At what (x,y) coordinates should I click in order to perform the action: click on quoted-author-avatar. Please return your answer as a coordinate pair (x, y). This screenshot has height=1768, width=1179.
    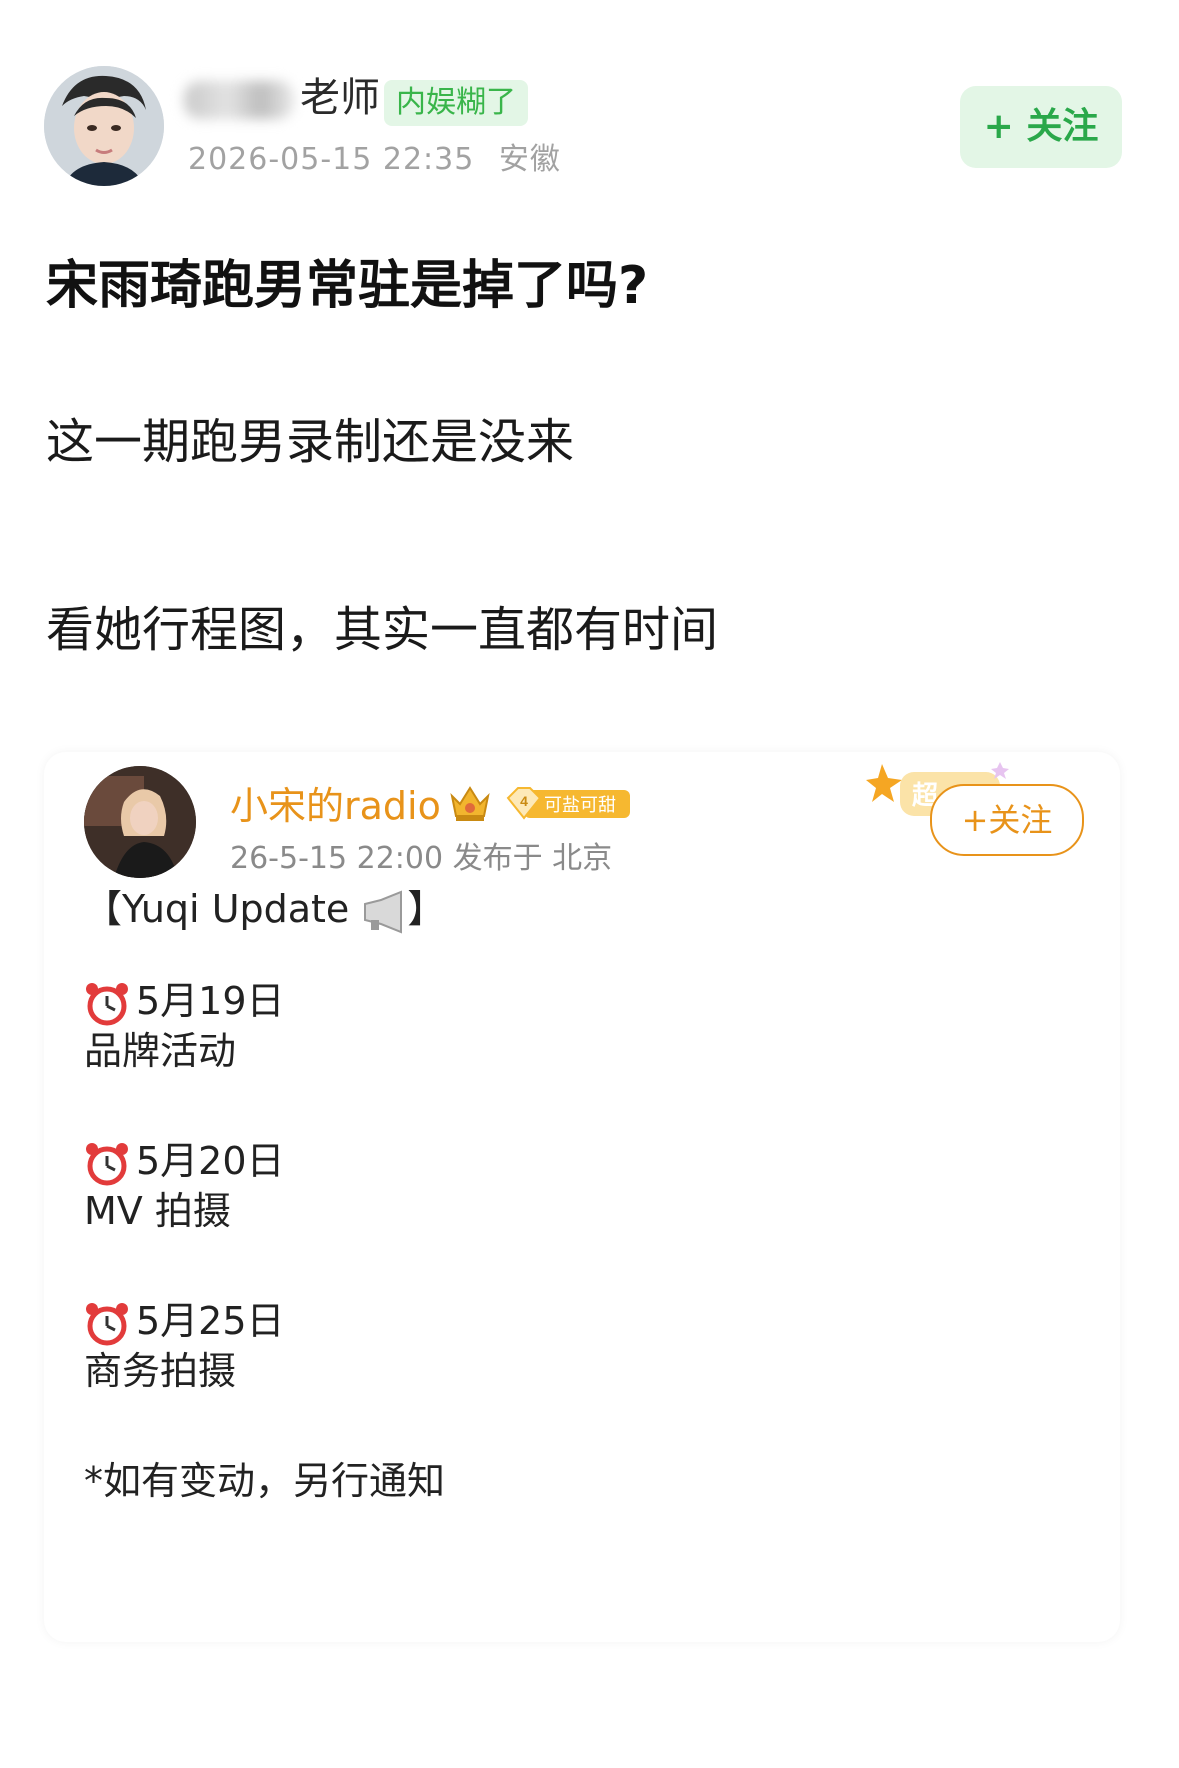
    Looking at the image, I should click on (140, 822).